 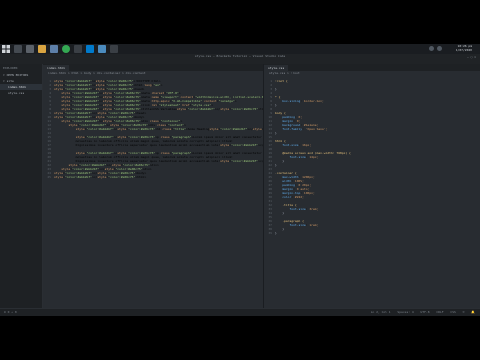 What do you see at coordinates (21, 93) in the screenshot?
I see `sidebar-item-style-css: style.css` at bounding box center [21, 93].